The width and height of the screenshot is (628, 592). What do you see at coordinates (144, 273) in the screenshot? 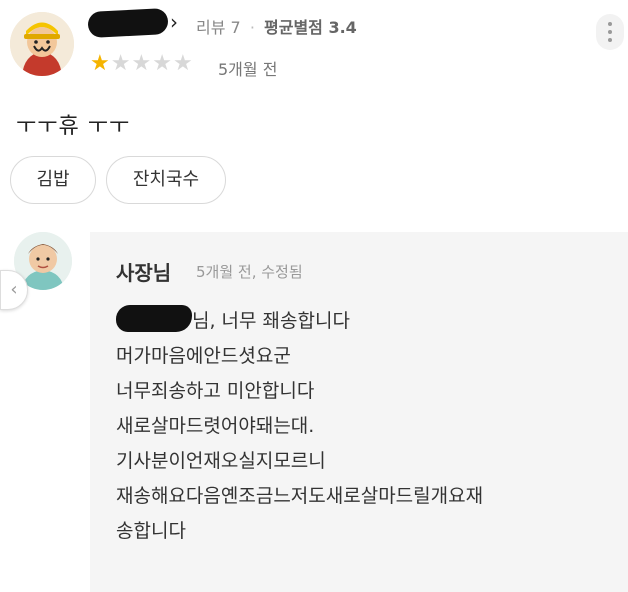
I see `owner-name: 사장님` at bounding box center [144, 273].